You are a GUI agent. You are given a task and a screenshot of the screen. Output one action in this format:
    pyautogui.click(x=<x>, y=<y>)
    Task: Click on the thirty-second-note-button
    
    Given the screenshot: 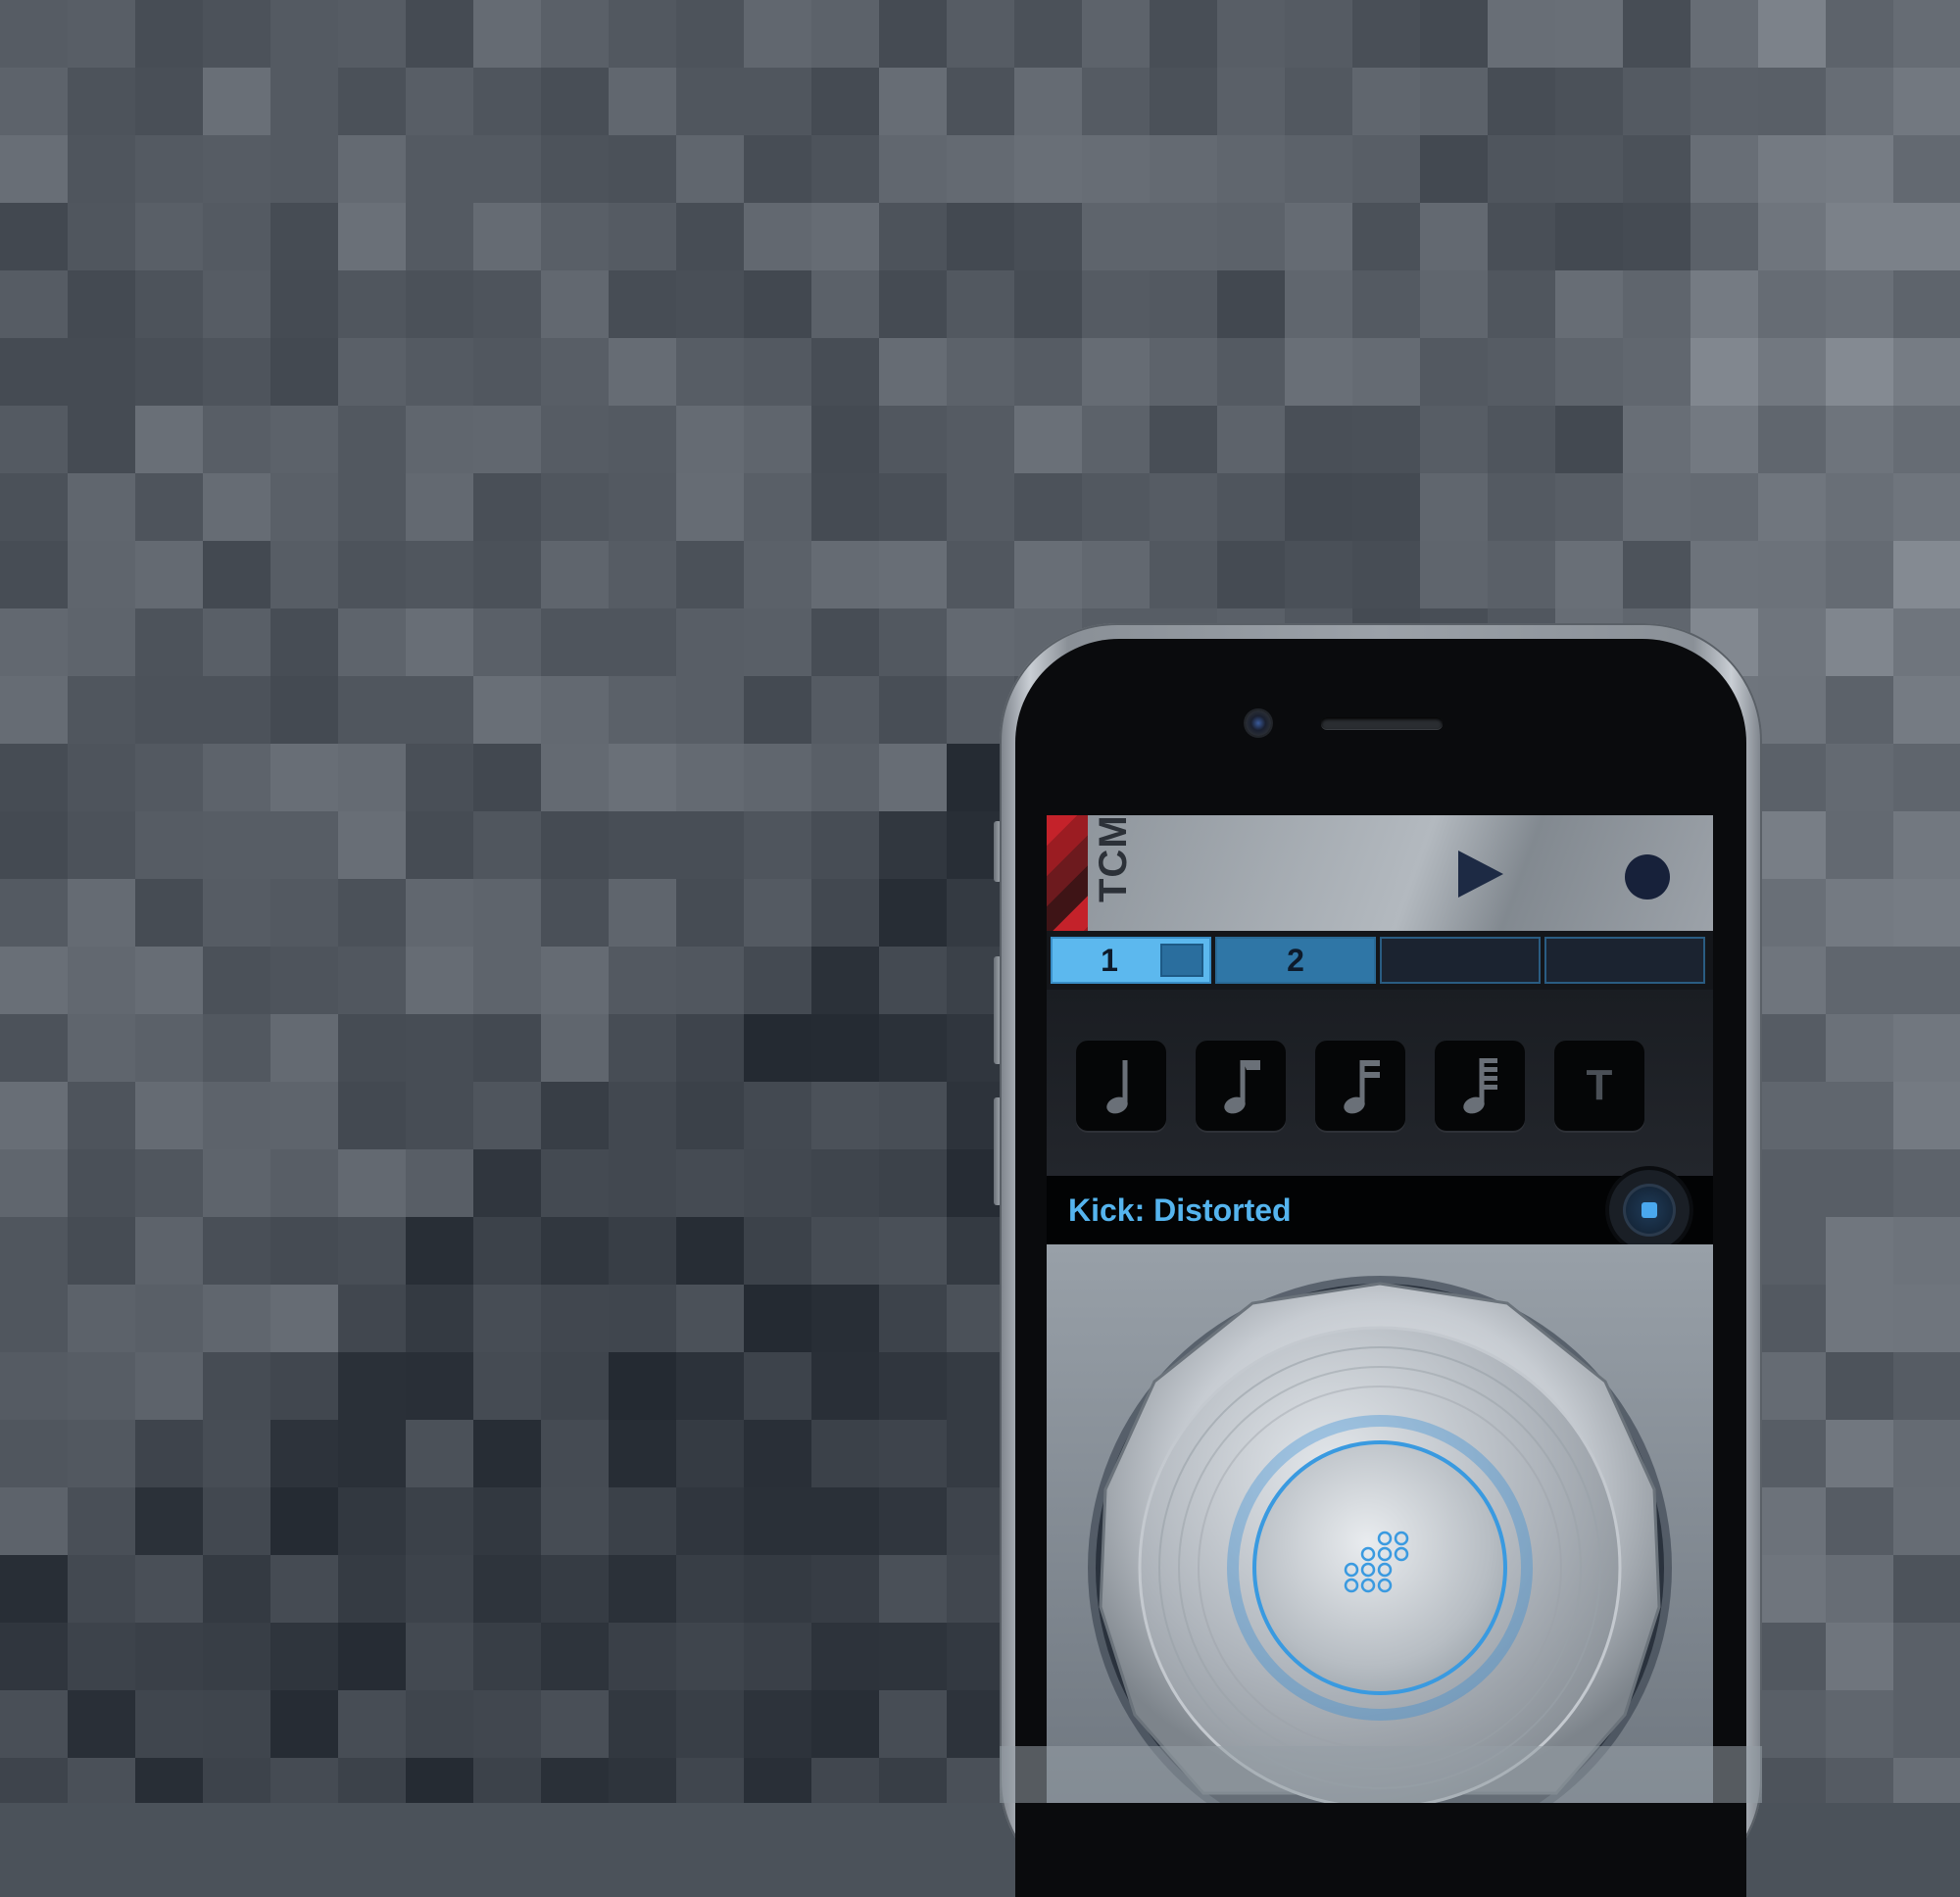 What is the action you would take?
    pyautogui.click(x=1480, y=1086)
    